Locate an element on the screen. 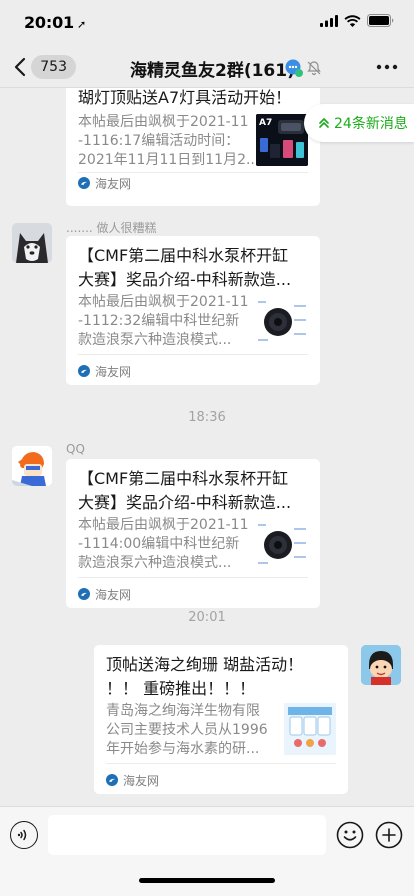  sender-name: ....... 做人很糟糕 is located at coordinates (111, 228).